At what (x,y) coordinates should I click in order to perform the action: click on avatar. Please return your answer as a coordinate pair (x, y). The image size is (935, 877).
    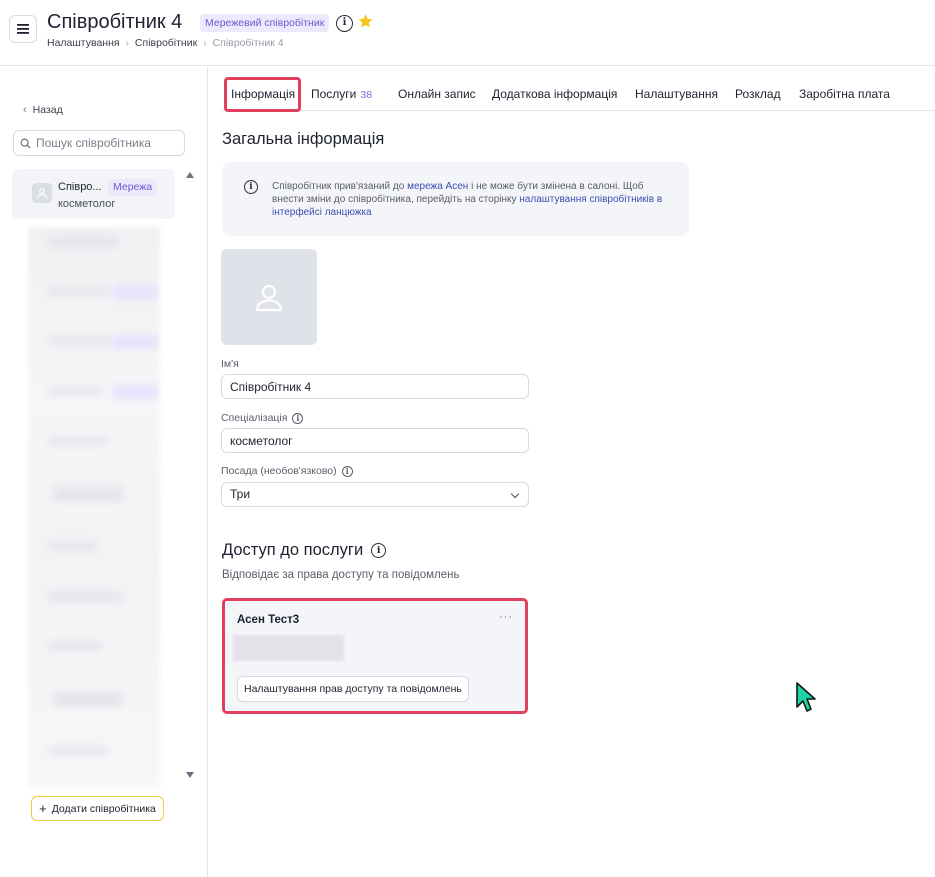
    Looking at the image, I should click on (42, 193).